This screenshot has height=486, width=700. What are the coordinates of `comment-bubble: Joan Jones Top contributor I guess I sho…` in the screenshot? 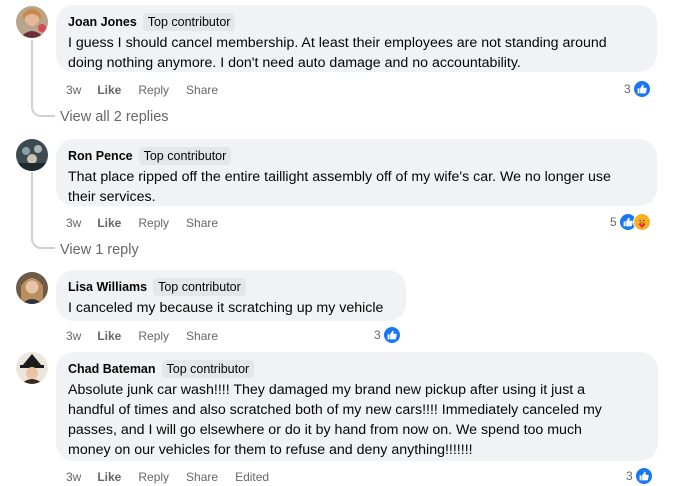 It's located at (356, 38).